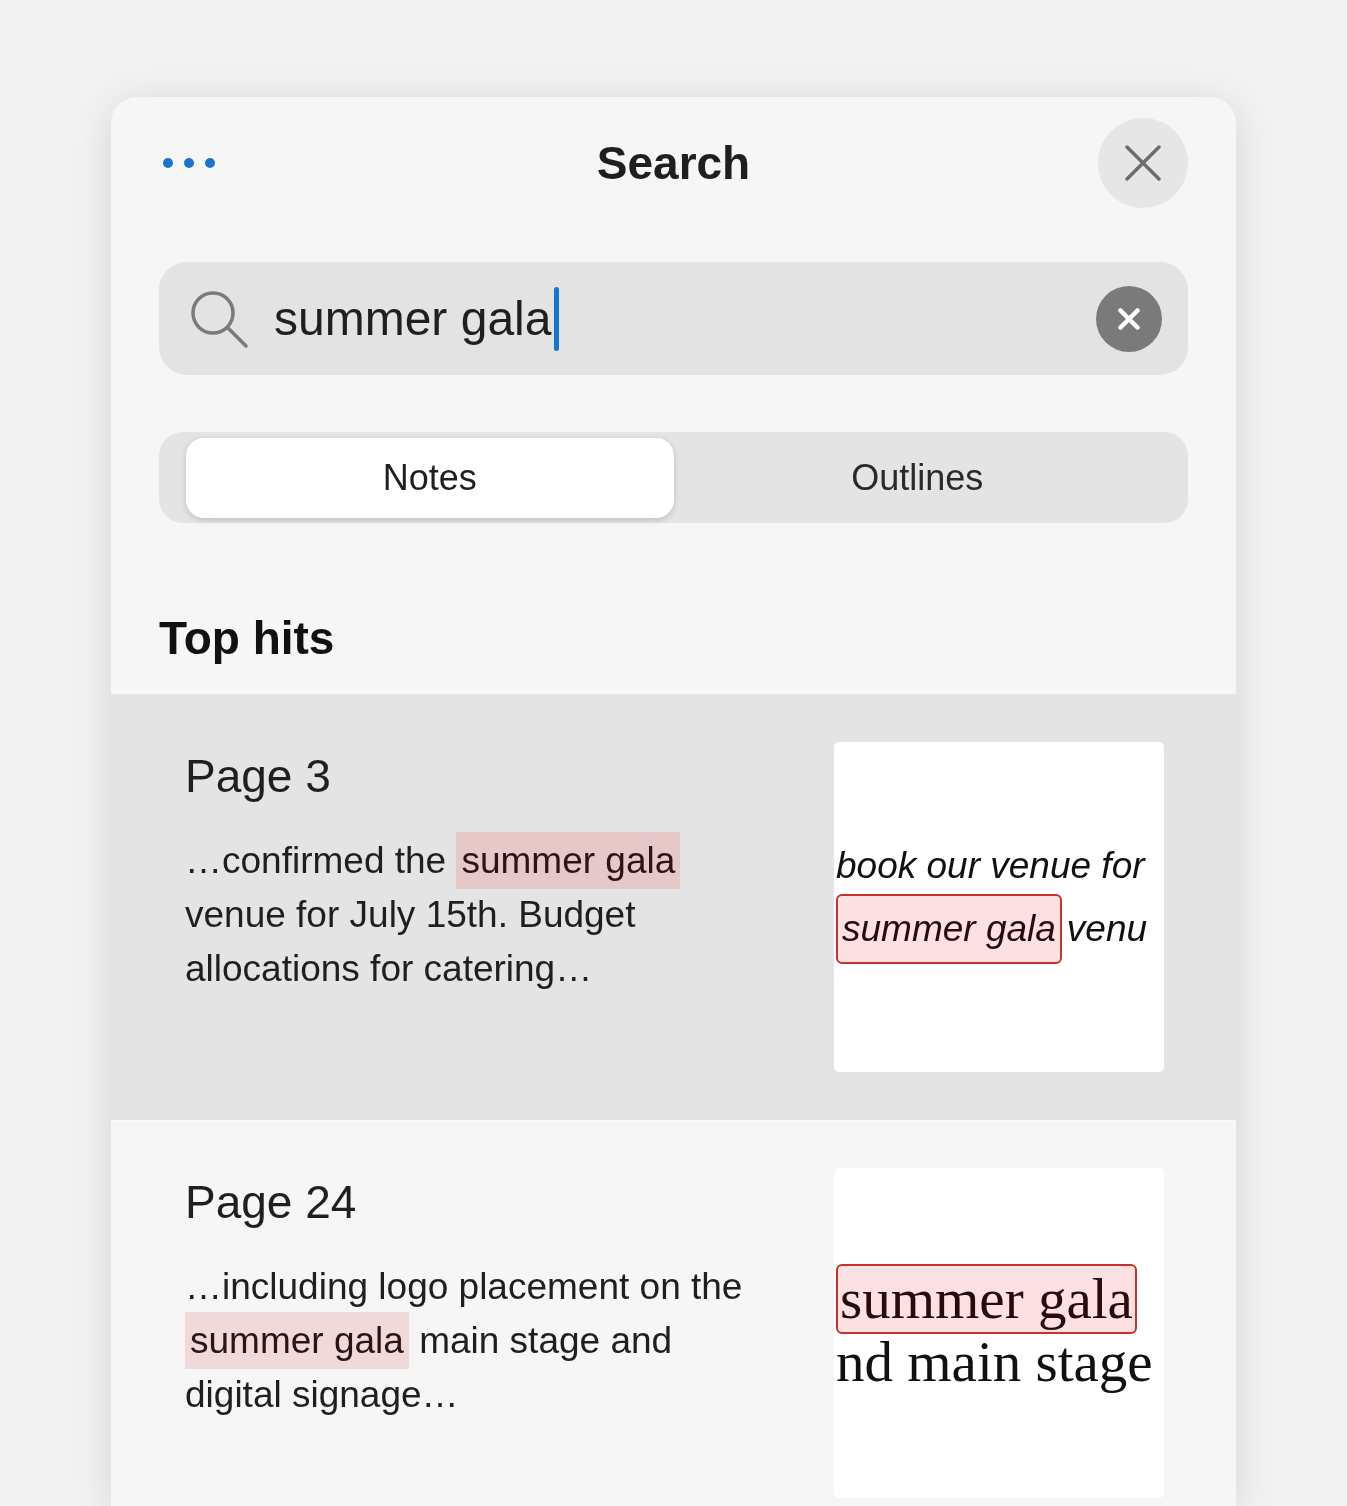  I want to click on close-icon, so click(1143, 163).